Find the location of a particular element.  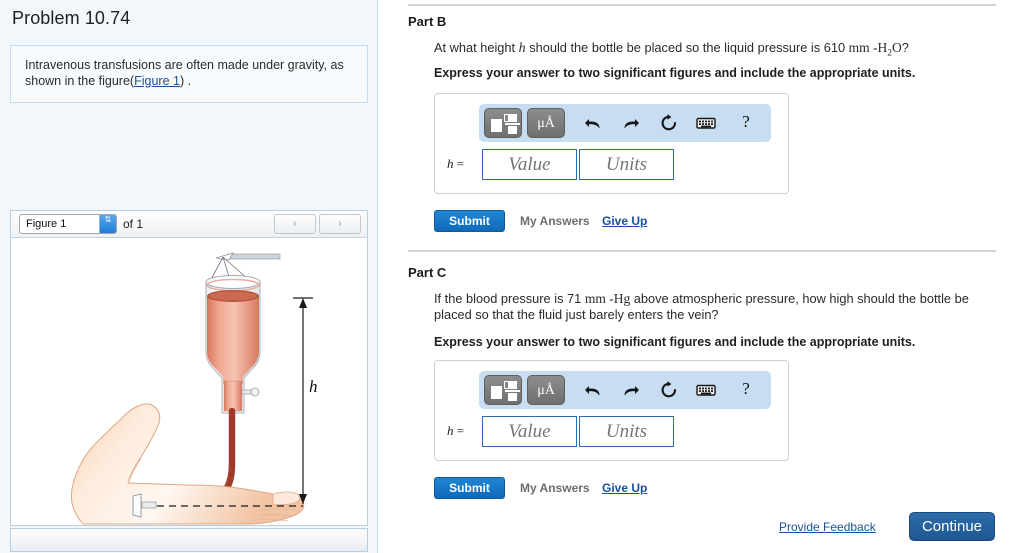

chevron-updown-icon: ⇅ is located at coordinates (107, 224).